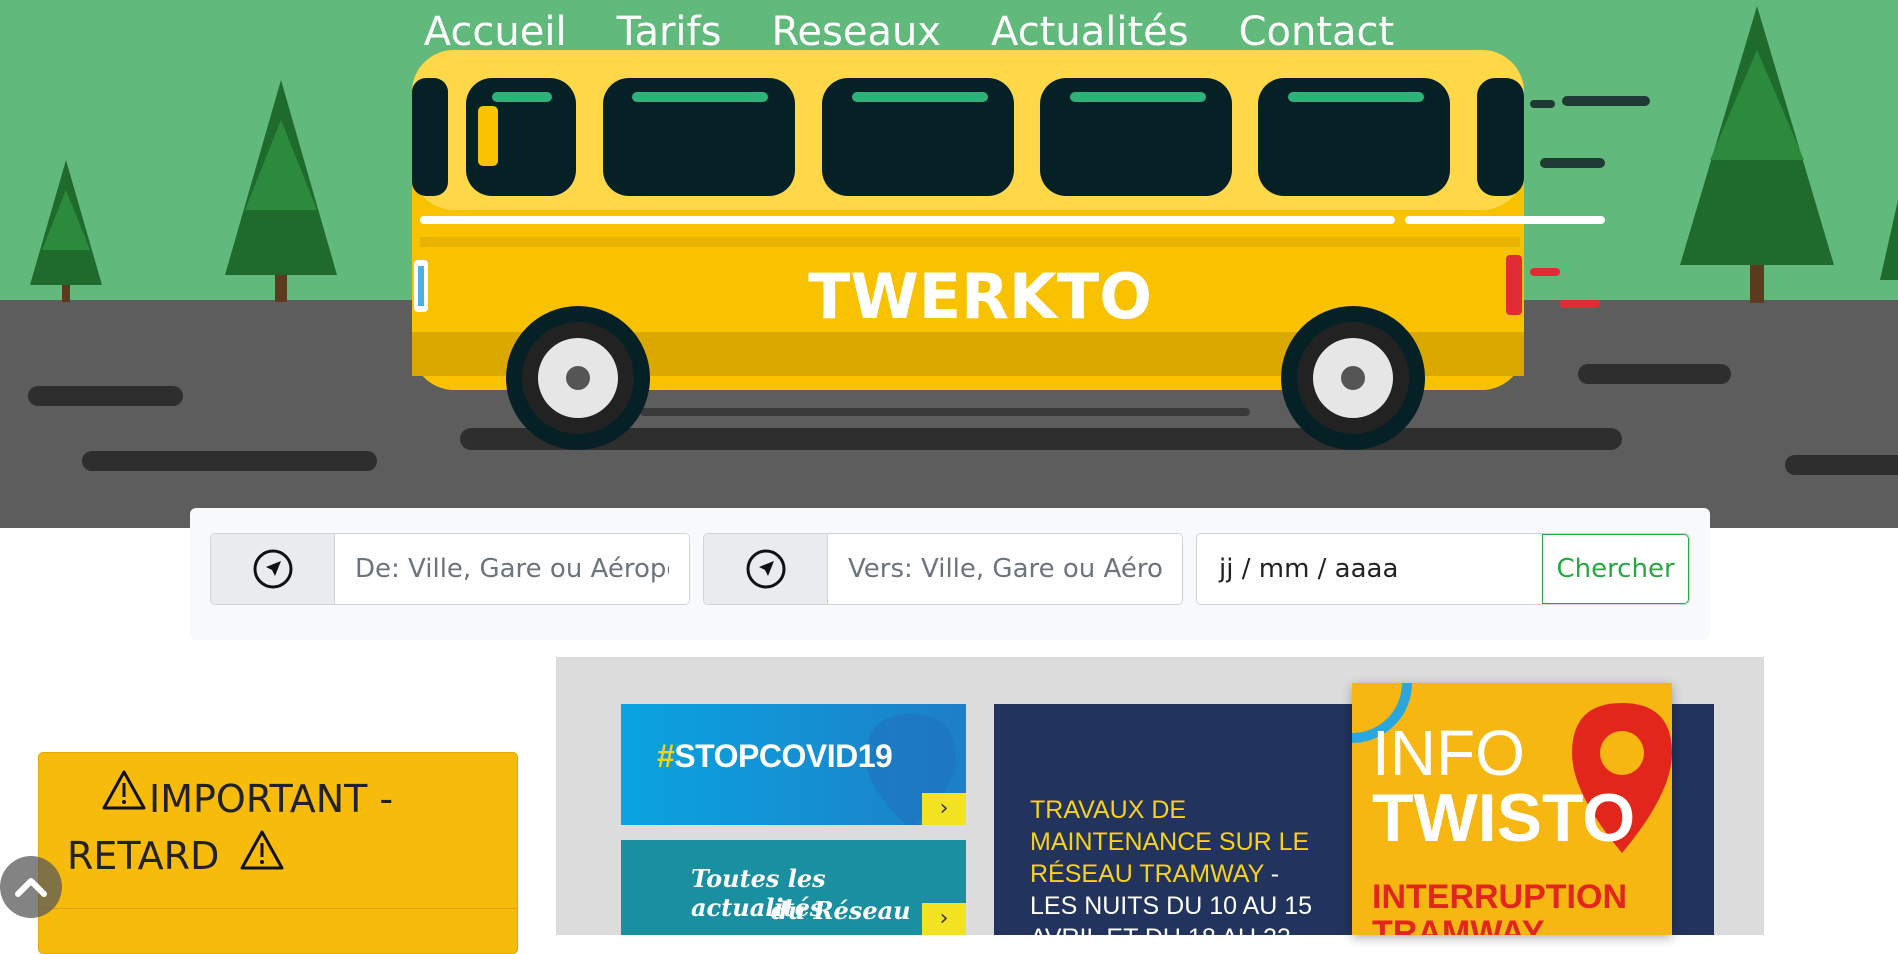  What do you see at coordinates (1005, 569) in the screenshot?
I see `to-input` at bounding box center [1005, 569].